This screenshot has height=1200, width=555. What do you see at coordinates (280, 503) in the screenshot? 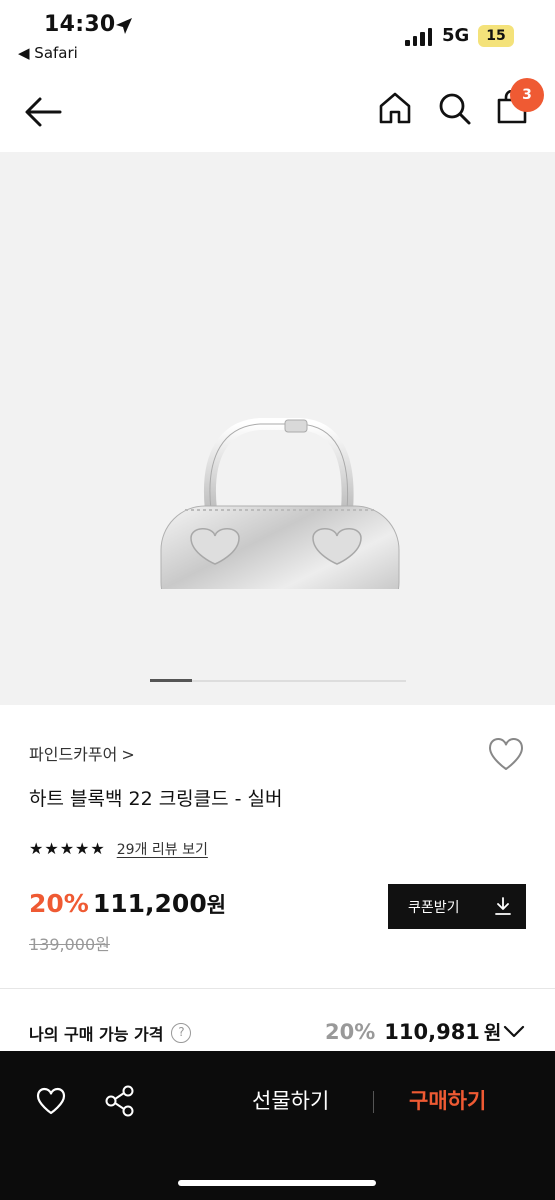
I see `product-image` at bounding box center [280, 503].